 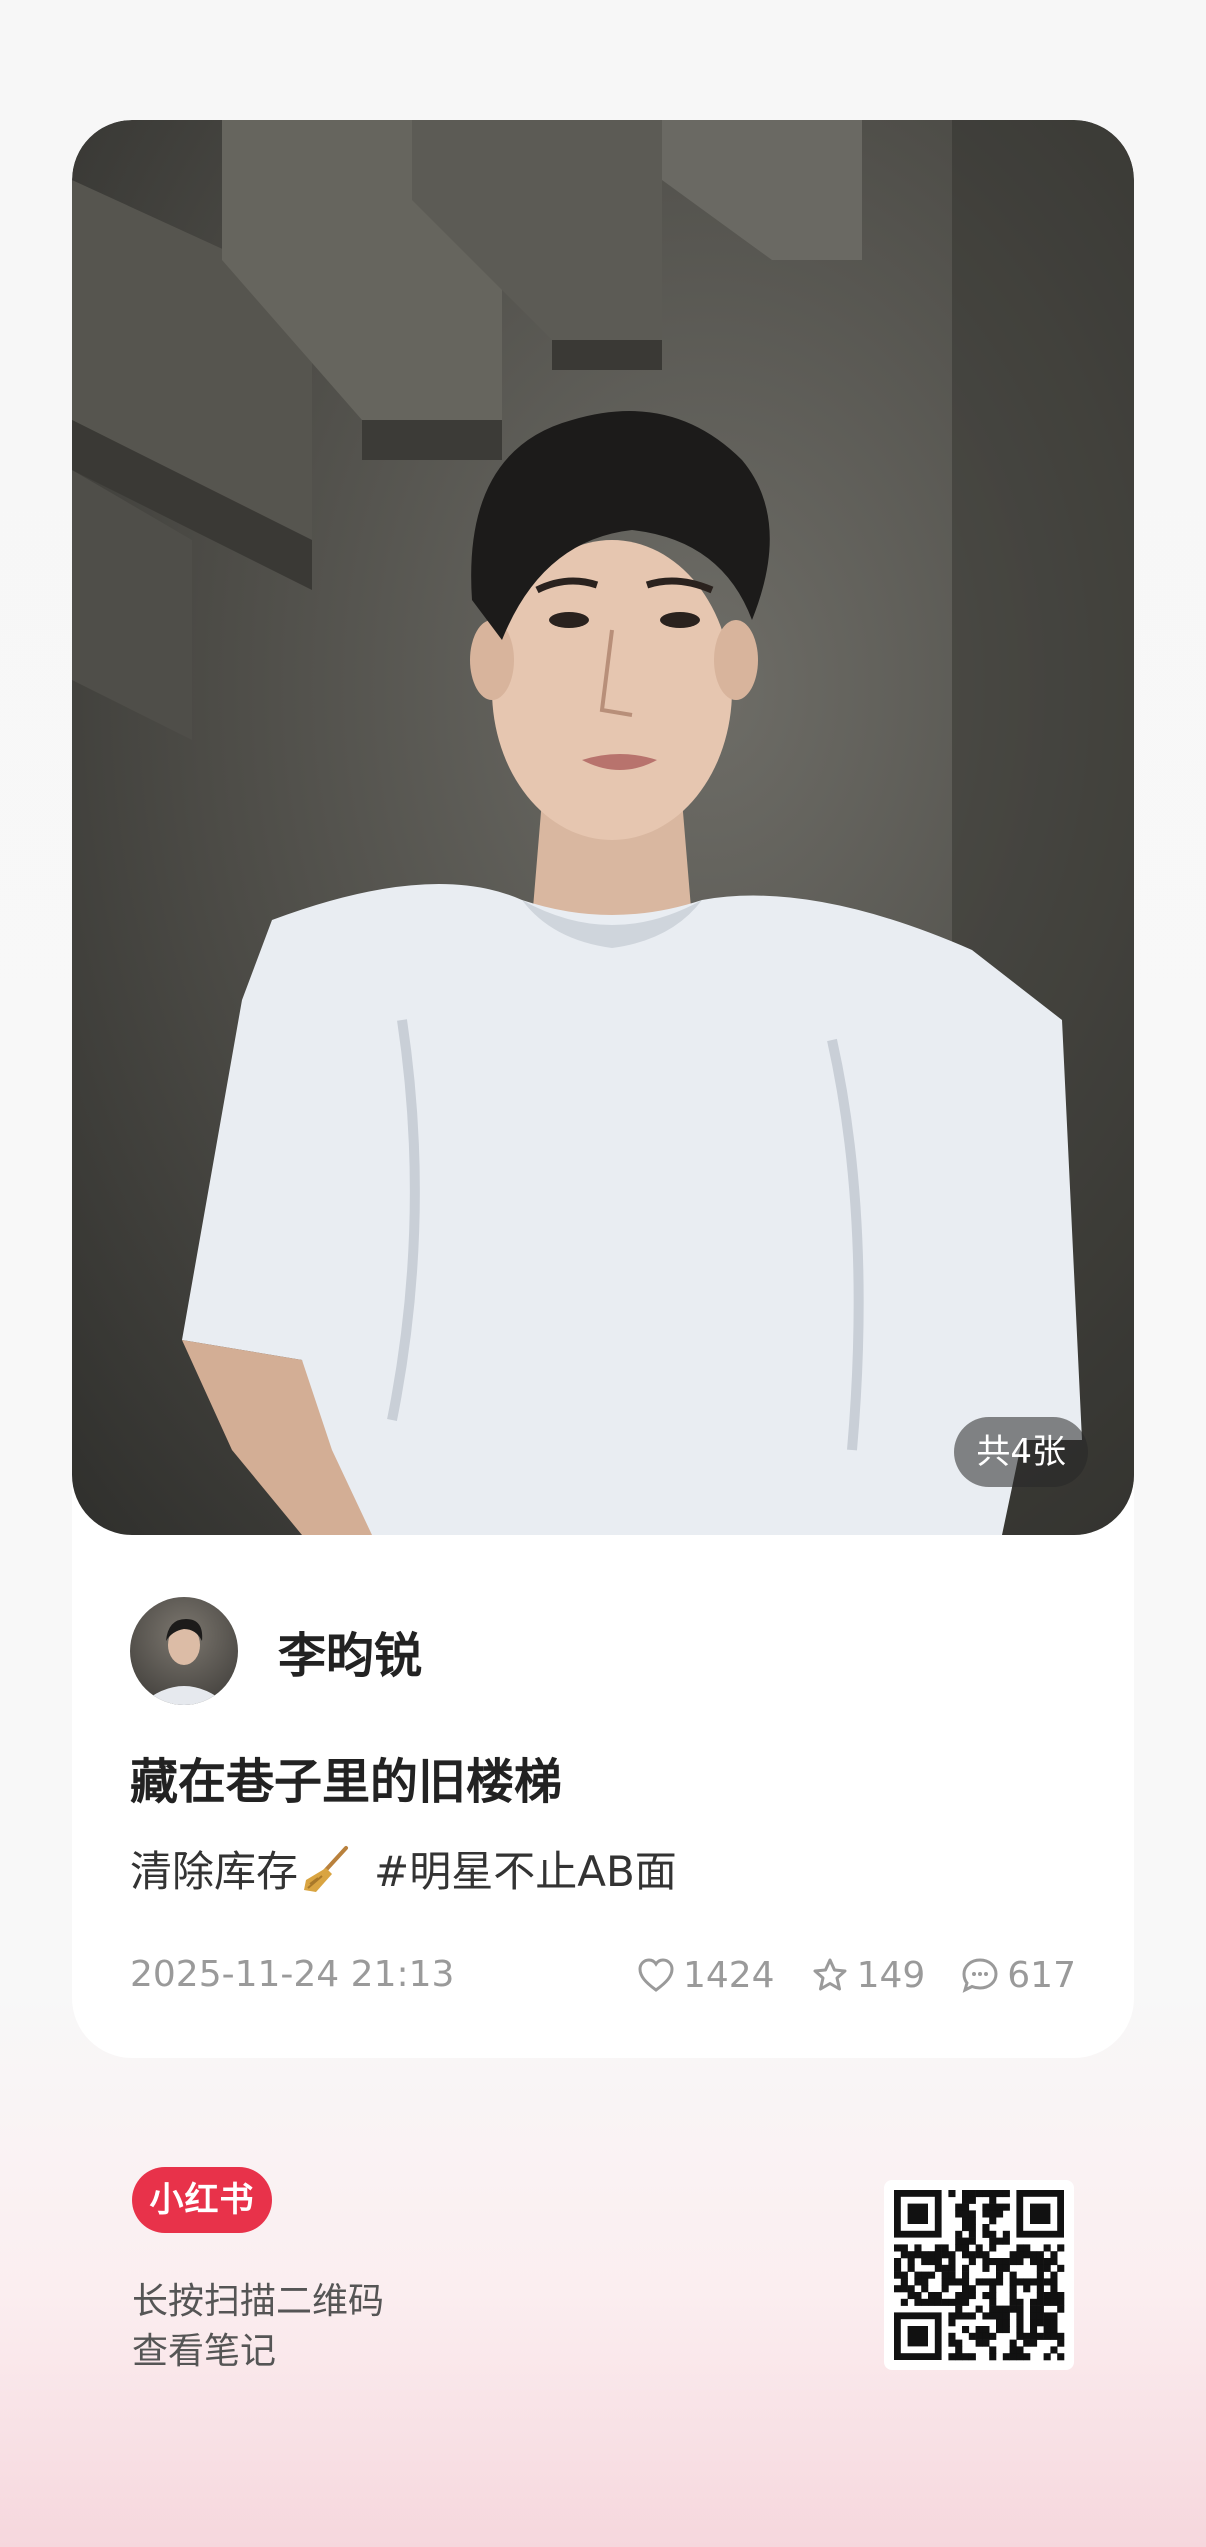 I want to click on favorite-stat: 149, so click(x=868, y=1975).